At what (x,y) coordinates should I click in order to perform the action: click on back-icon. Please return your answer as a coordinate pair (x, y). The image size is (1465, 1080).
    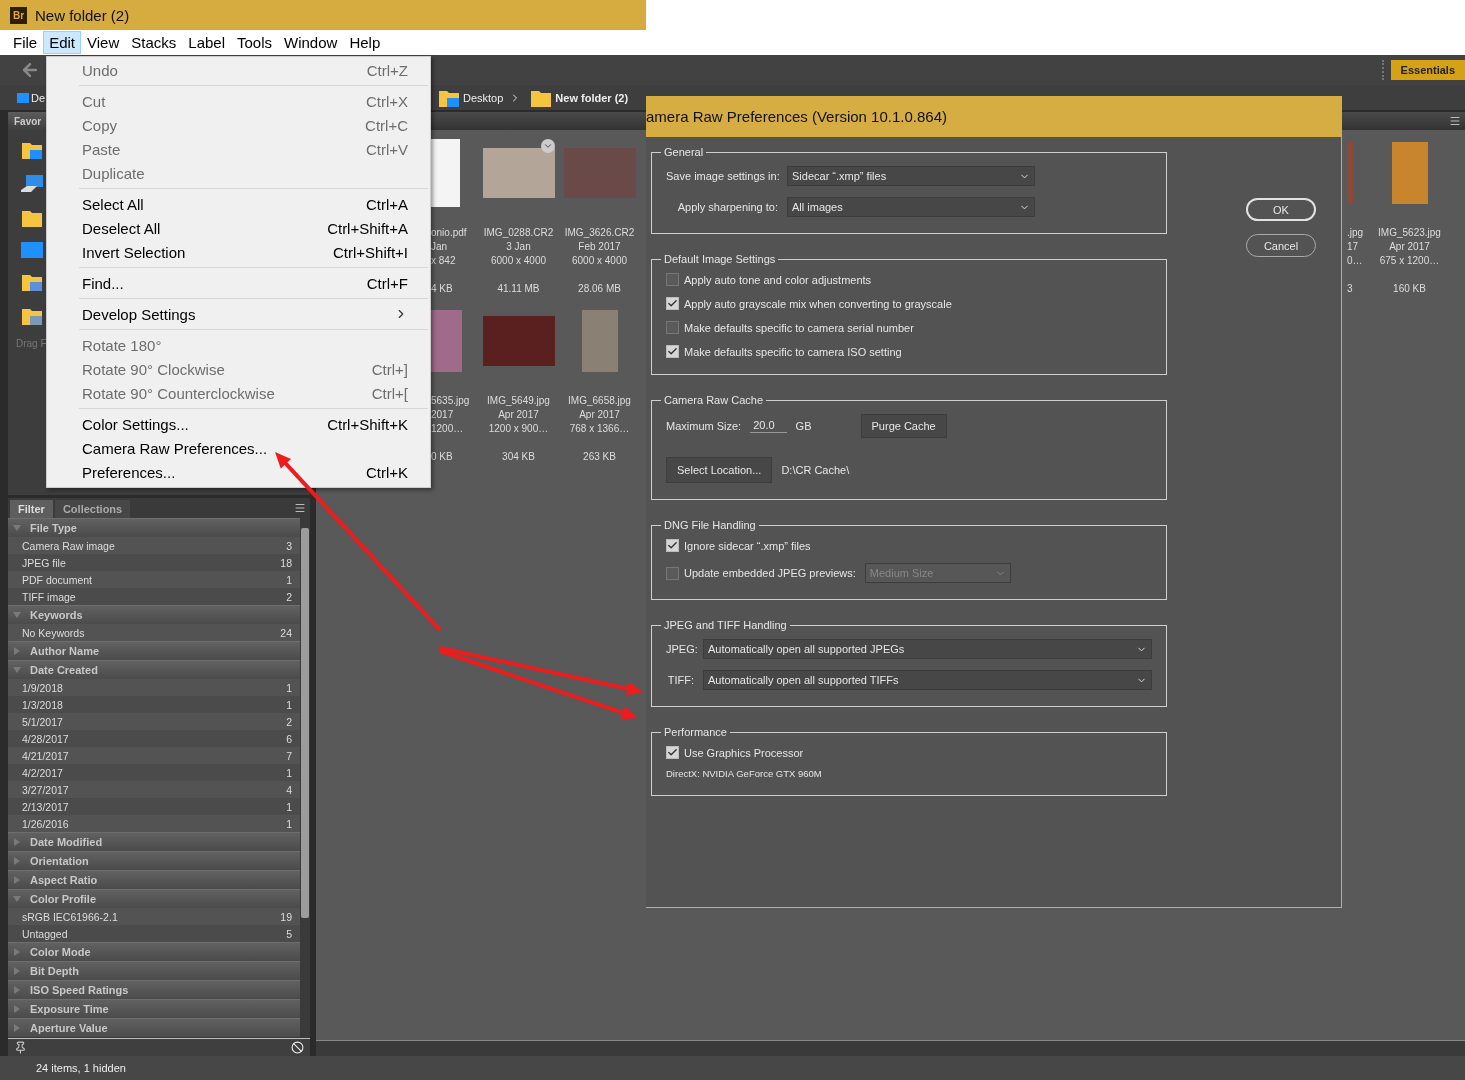
    Looking at the image, I should click on (30, 70).